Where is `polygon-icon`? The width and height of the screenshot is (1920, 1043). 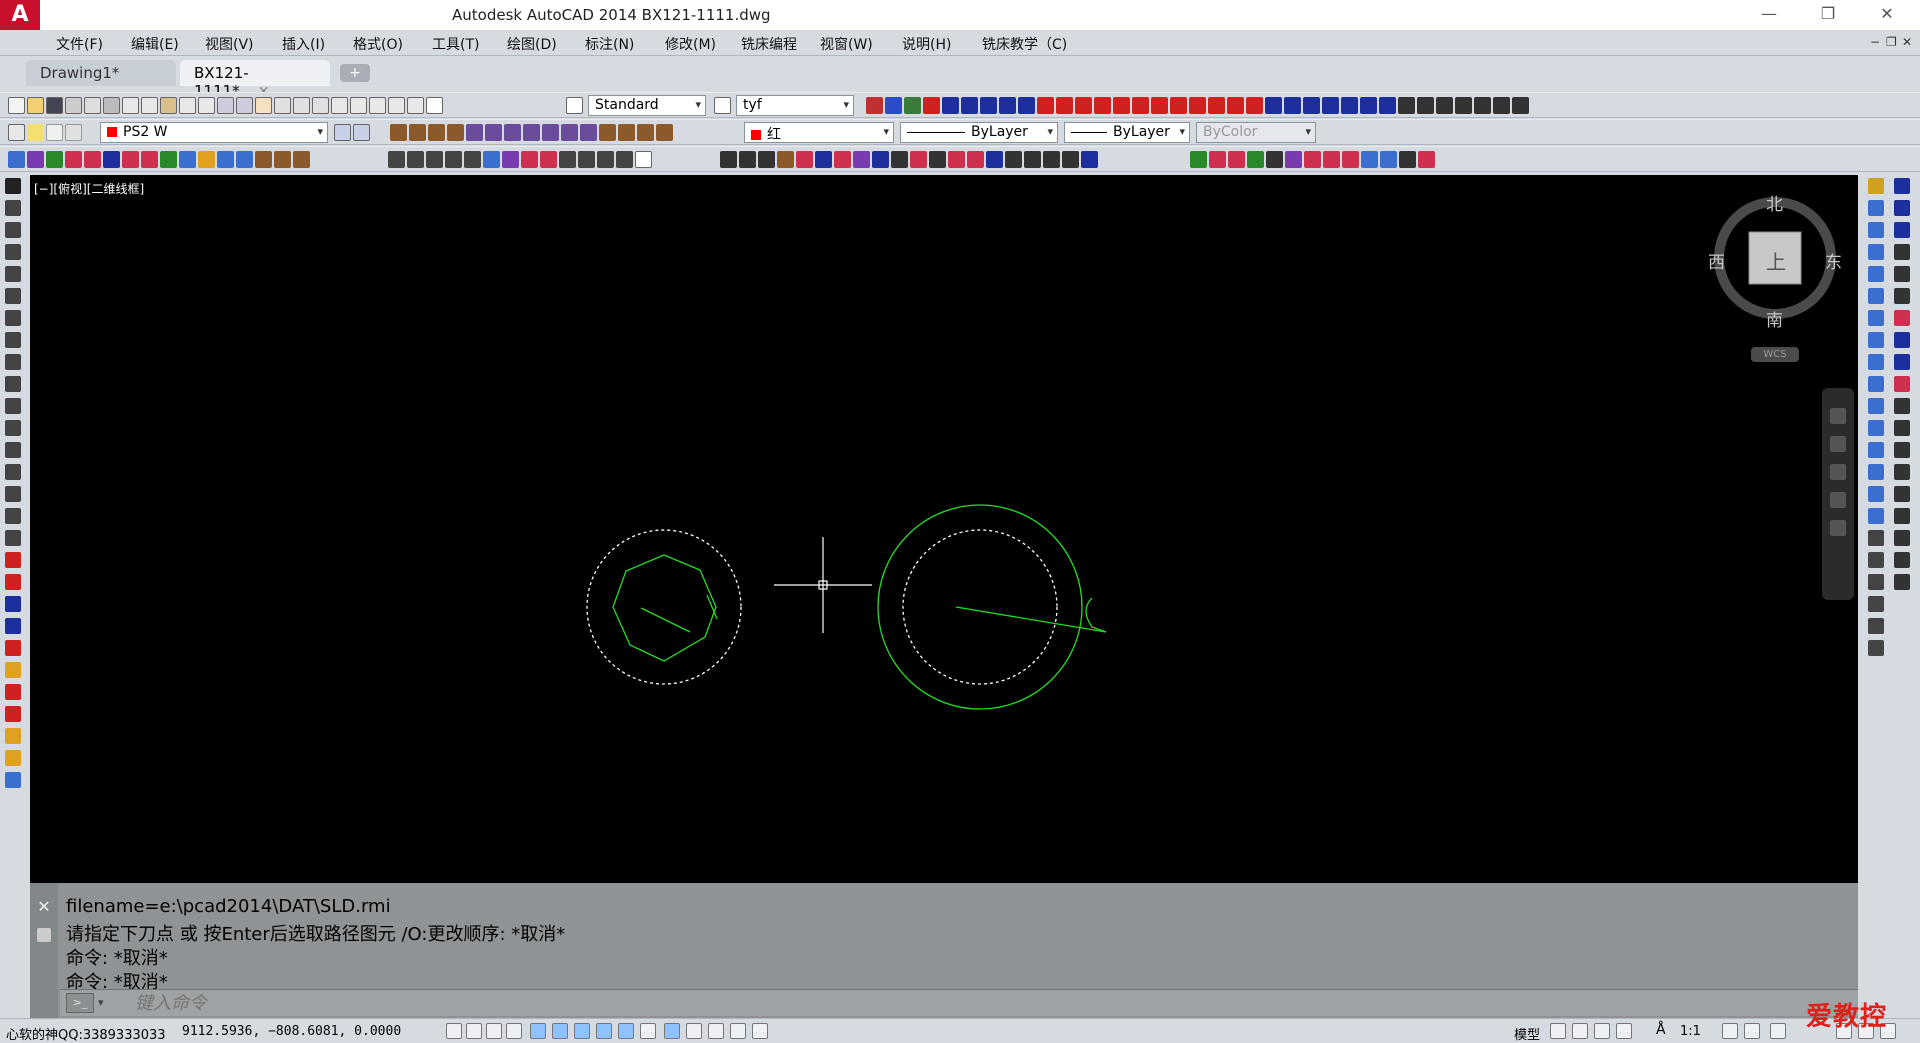
polygon-icon is located at coordinates (13, 252).